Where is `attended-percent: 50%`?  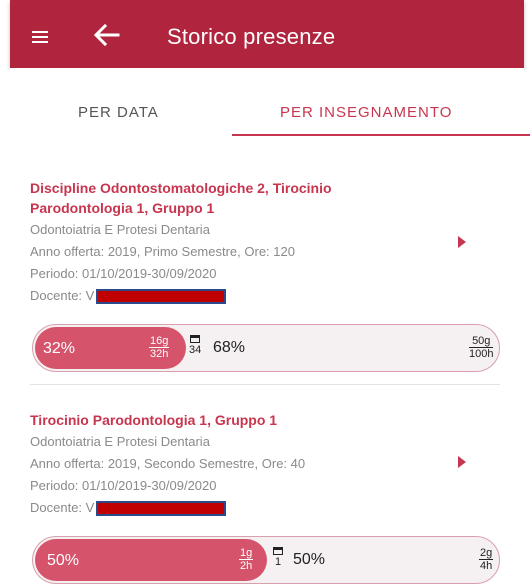 attended-percent: 50% is located at coordinates (63, 560).